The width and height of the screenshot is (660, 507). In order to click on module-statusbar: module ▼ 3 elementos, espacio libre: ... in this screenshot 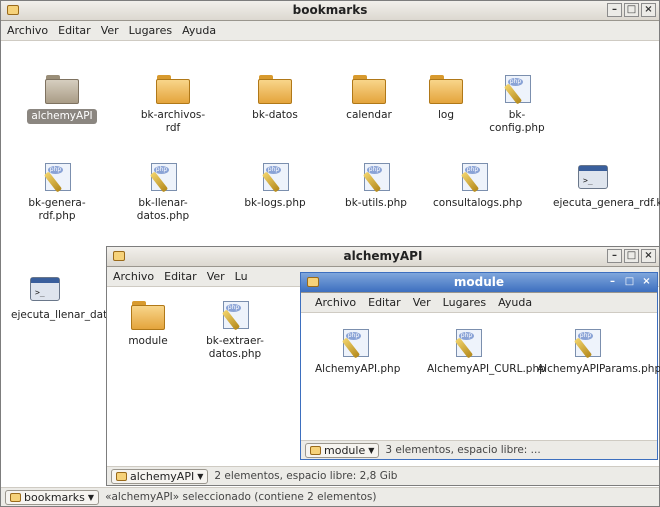, I will do `click(479, 449)`.